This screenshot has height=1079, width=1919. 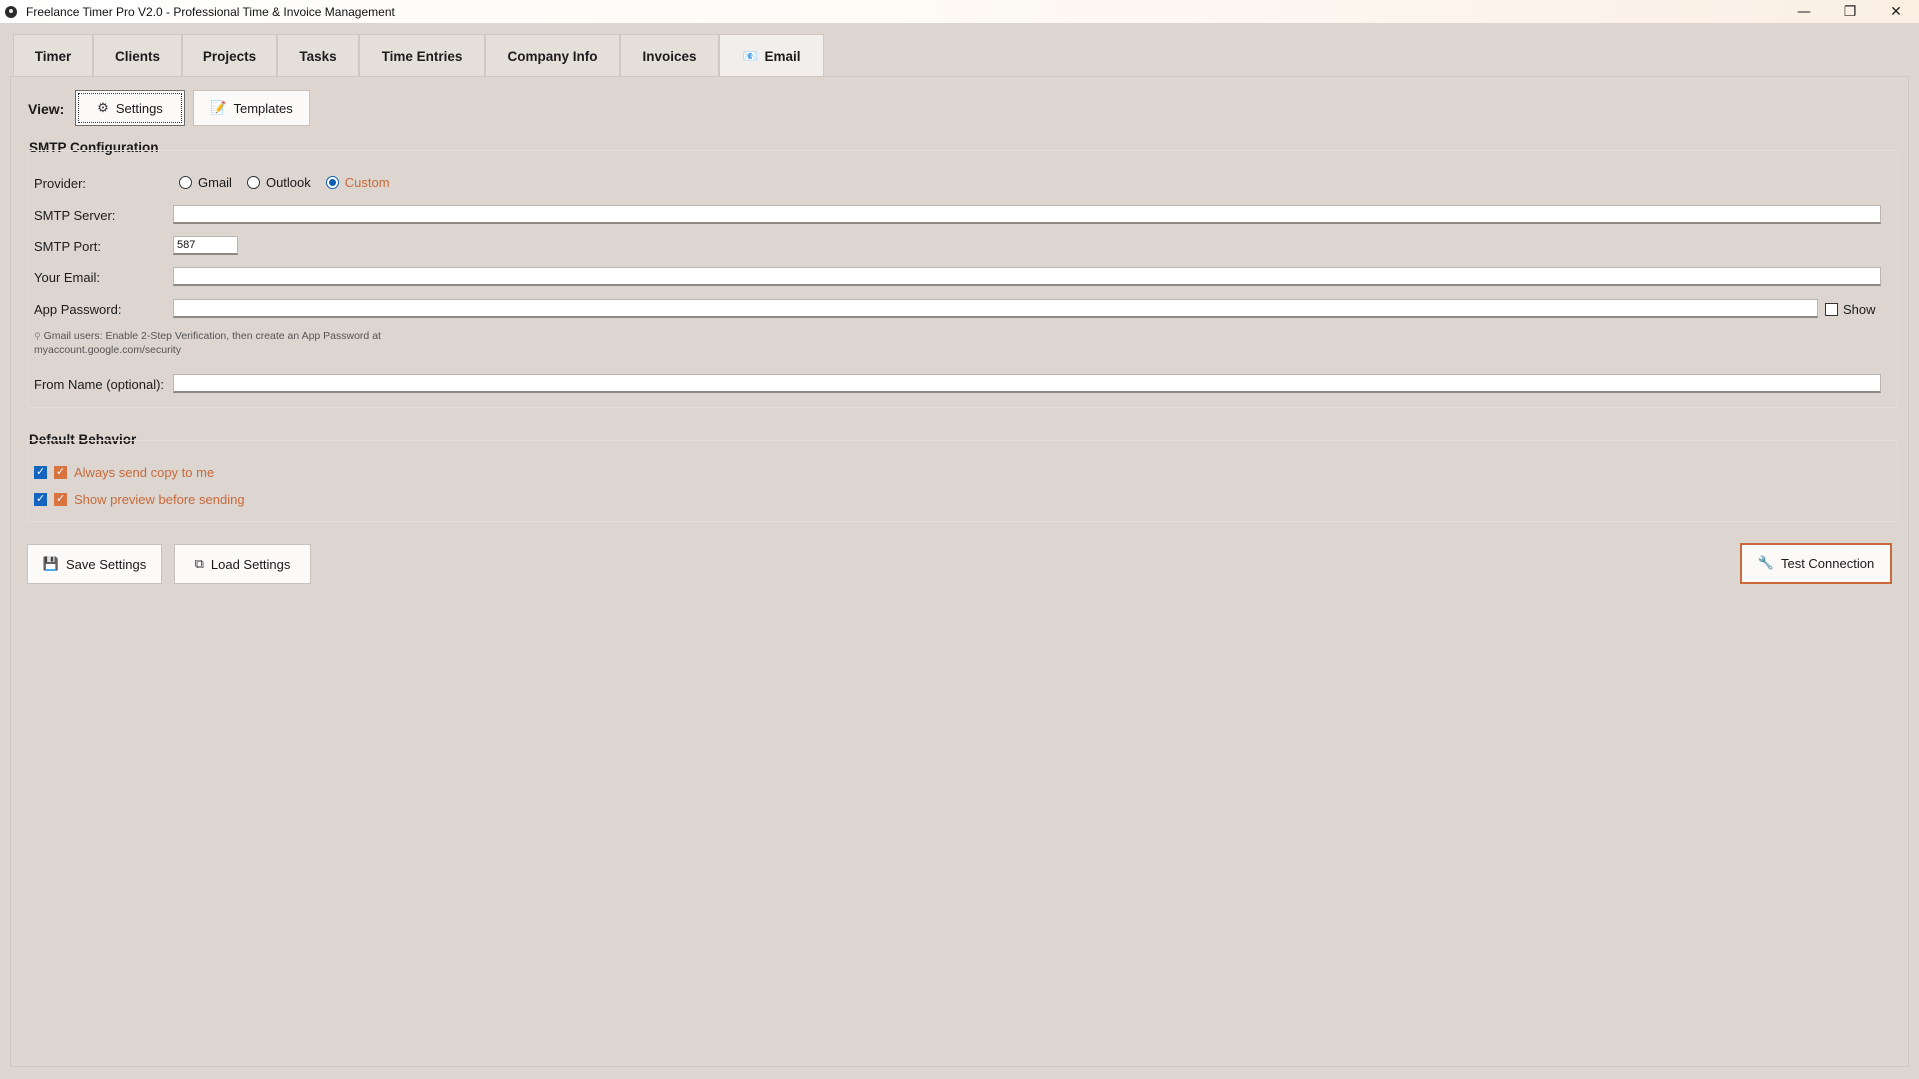 I want to click on view-label: View:, so click(x=46, y=109).